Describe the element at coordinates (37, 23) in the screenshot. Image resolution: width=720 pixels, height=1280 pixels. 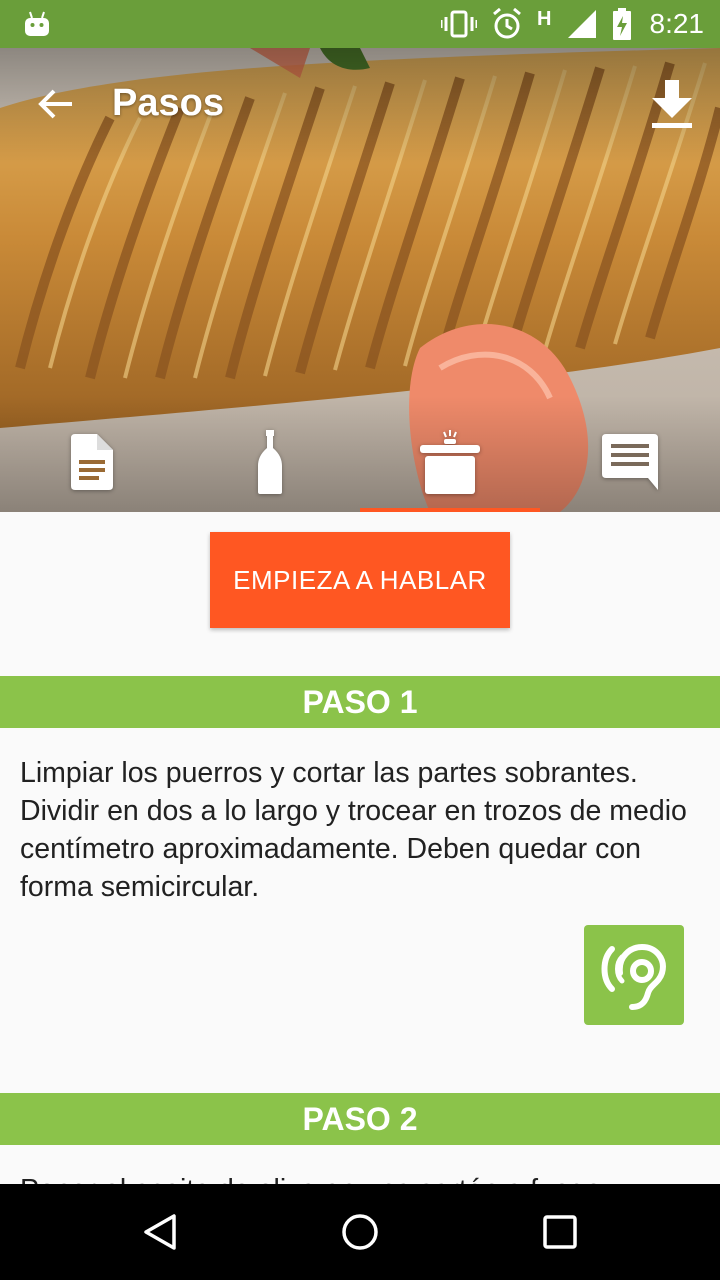
I see `android-icon` at that location.